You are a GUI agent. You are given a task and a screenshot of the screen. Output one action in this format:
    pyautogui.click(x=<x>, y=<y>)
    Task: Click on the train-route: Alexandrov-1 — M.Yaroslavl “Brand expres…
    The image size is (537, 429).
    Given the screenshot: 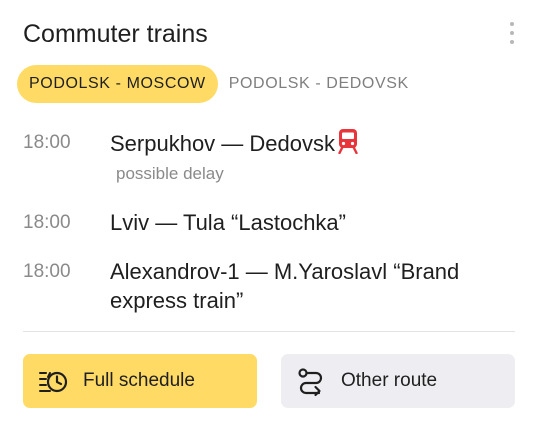 What is the action you would take?
    pyautogui.click(x=285, y=286)
    